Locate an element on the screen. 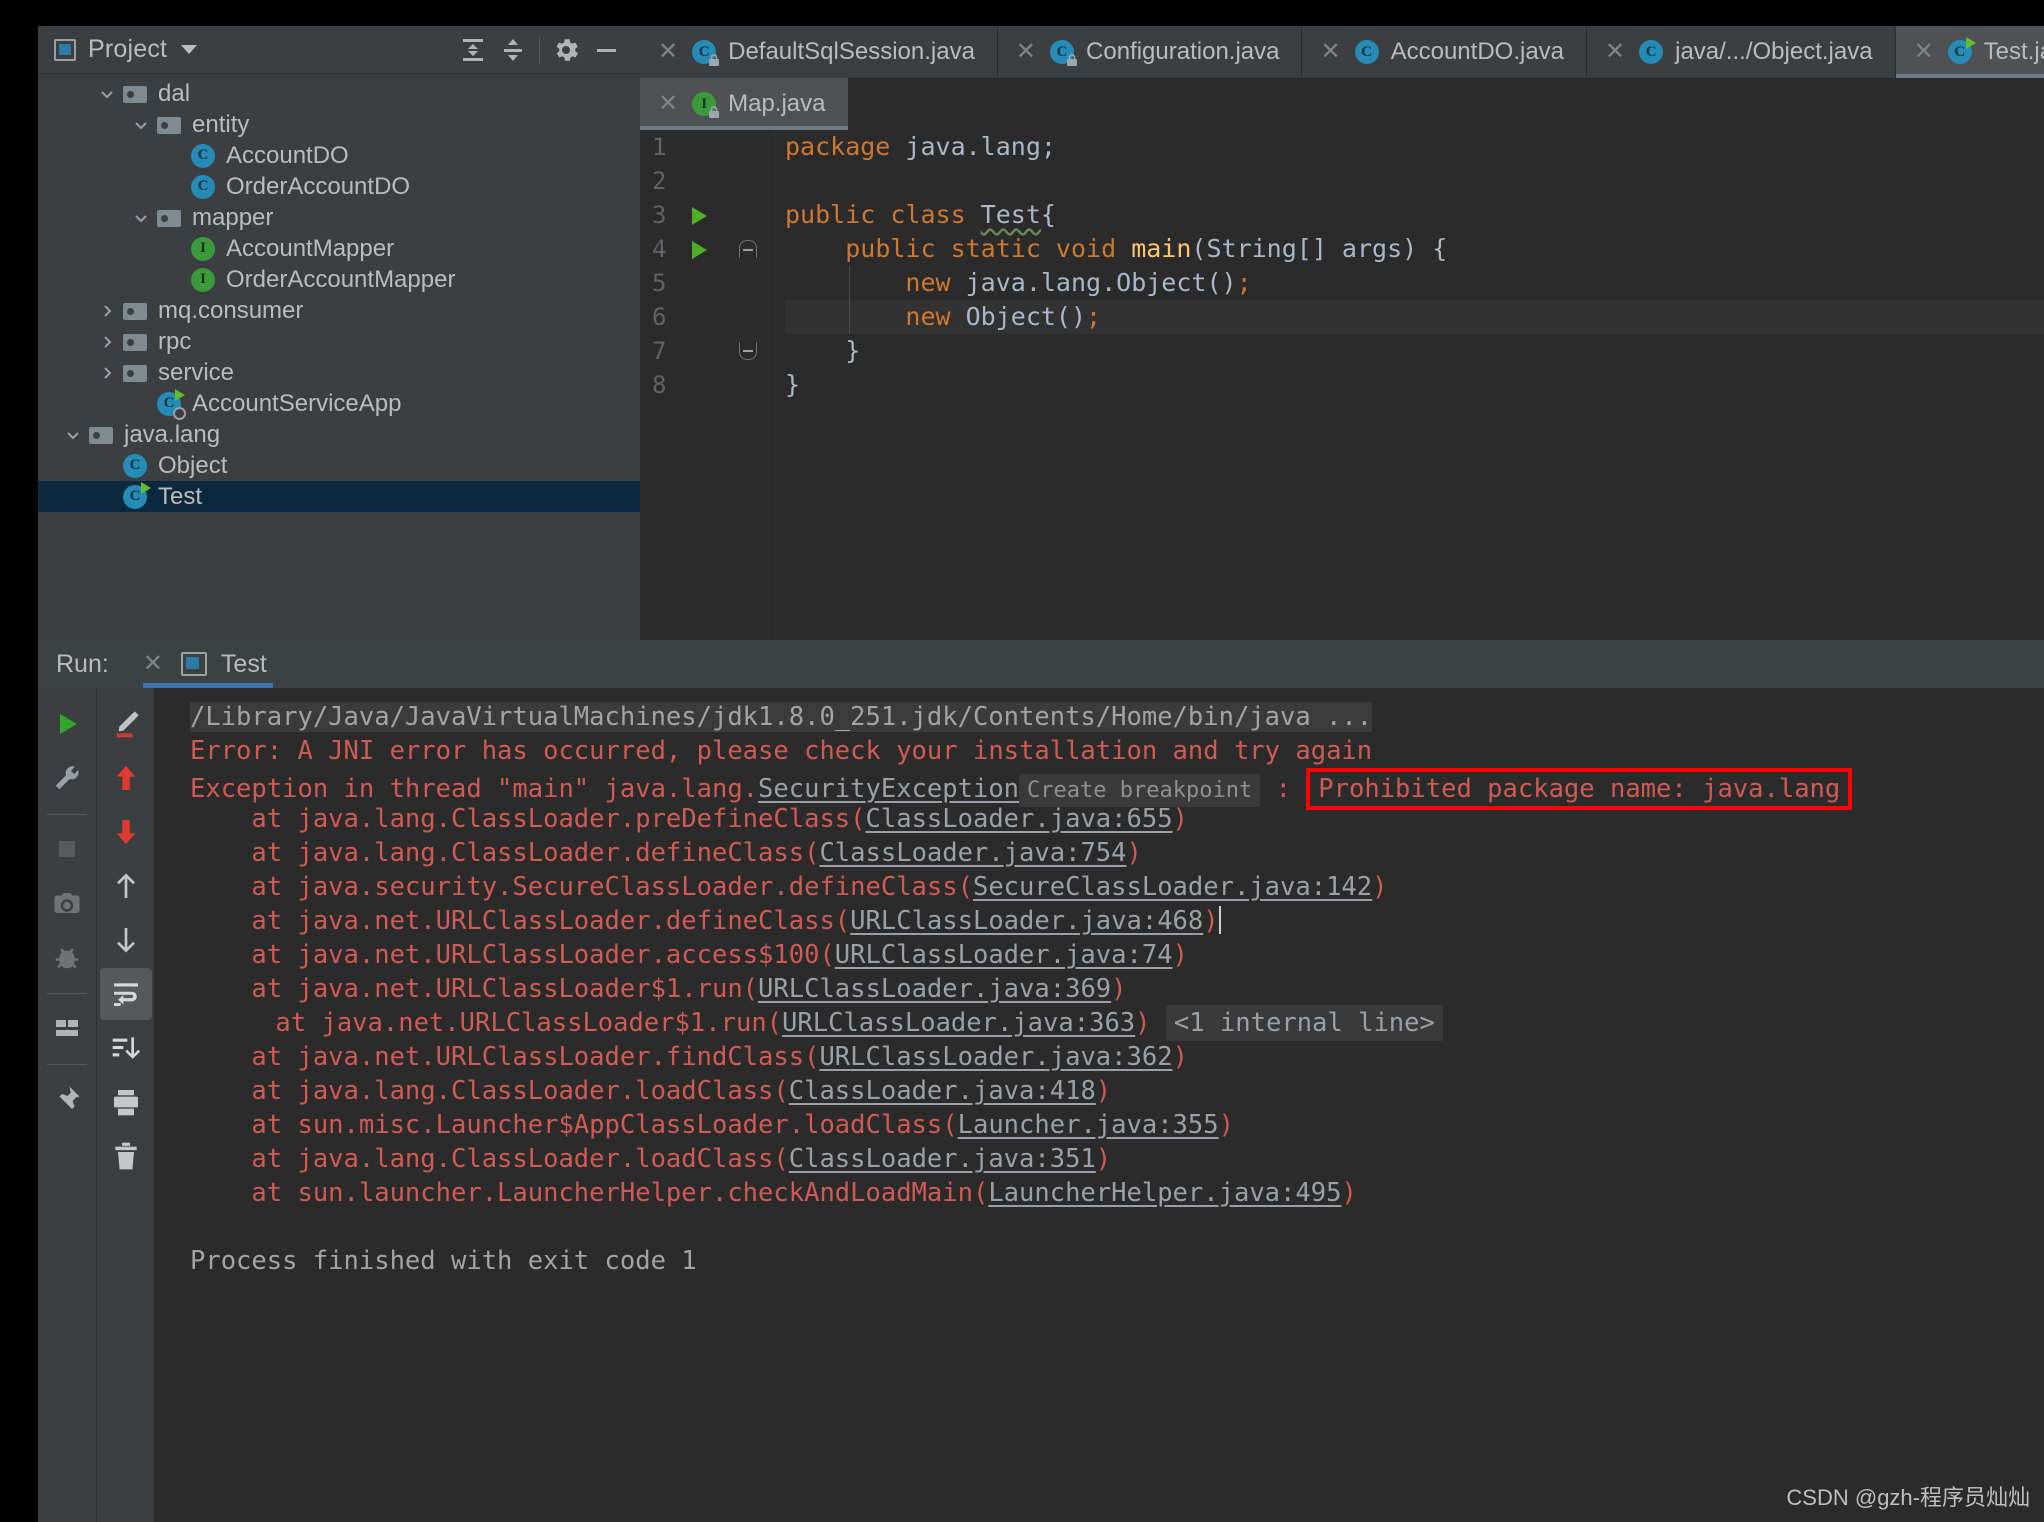 The width and height of the screenshot is (2044, 1522). soft-wrap-icon is located at coordinates (125, 994).